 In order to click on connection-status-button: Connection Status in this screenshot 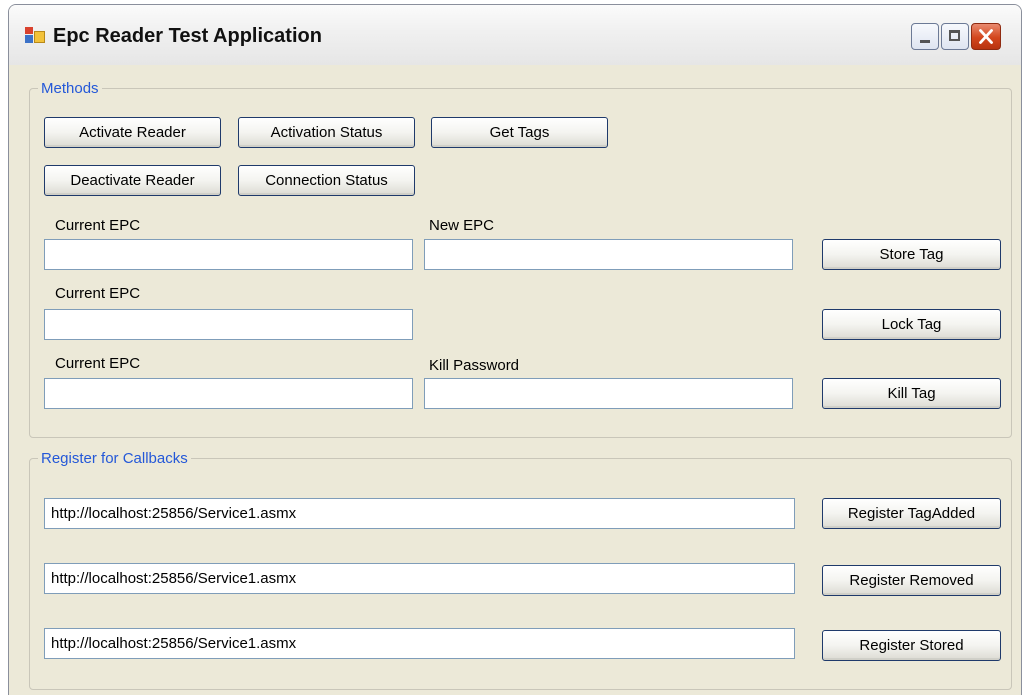, I will do `click(326, 180)`.